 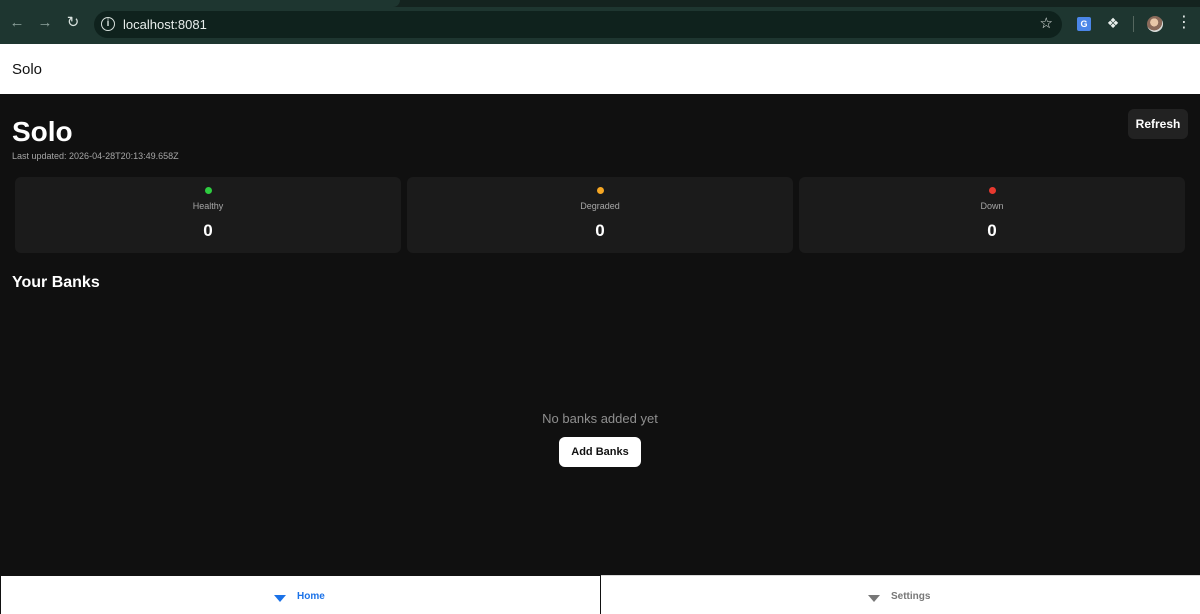 What do you see at coordinates (1184, 23) in the screenshot?
I see `more-vertical-icon: ⋮` at bounding box center [1184, 23].